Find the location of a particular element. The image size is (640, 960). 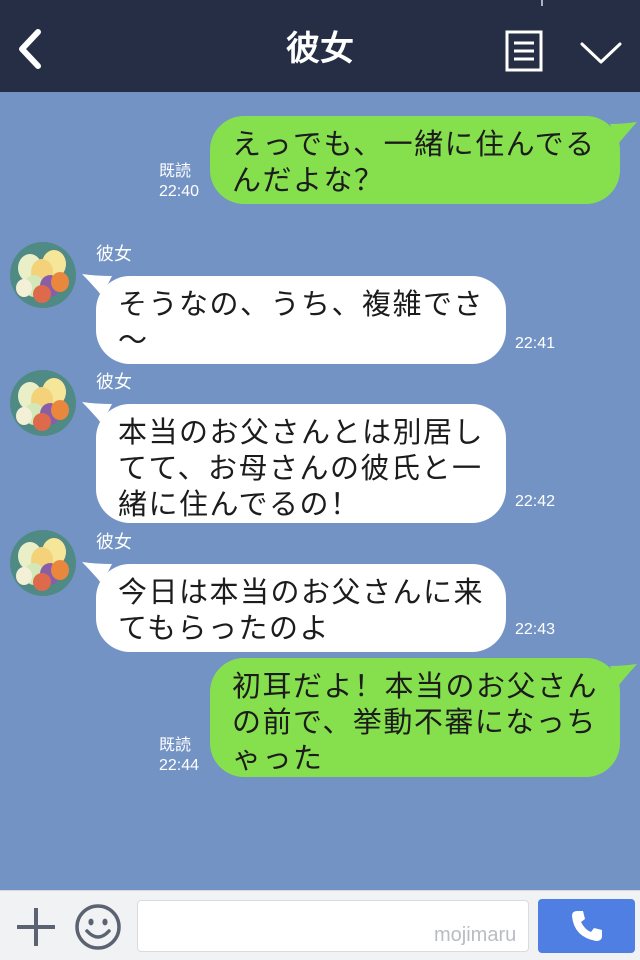

message-time: 22:40 is located at coordinates (179, 191).